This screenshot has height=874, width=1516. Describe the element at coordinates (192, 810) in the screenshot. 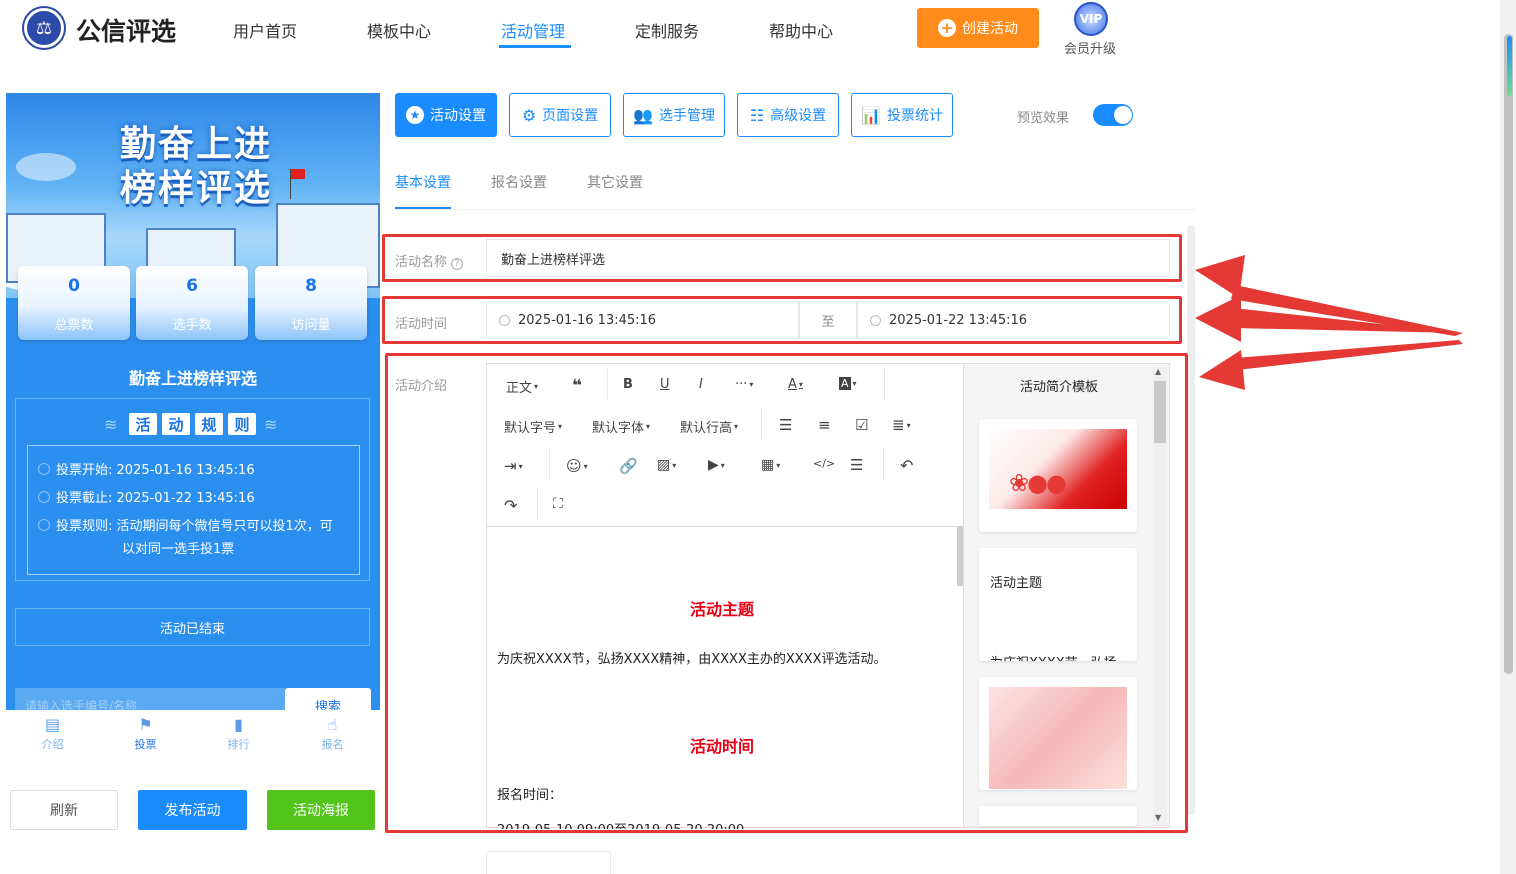

I see `publish-activity-button: 发布活动` at that location.